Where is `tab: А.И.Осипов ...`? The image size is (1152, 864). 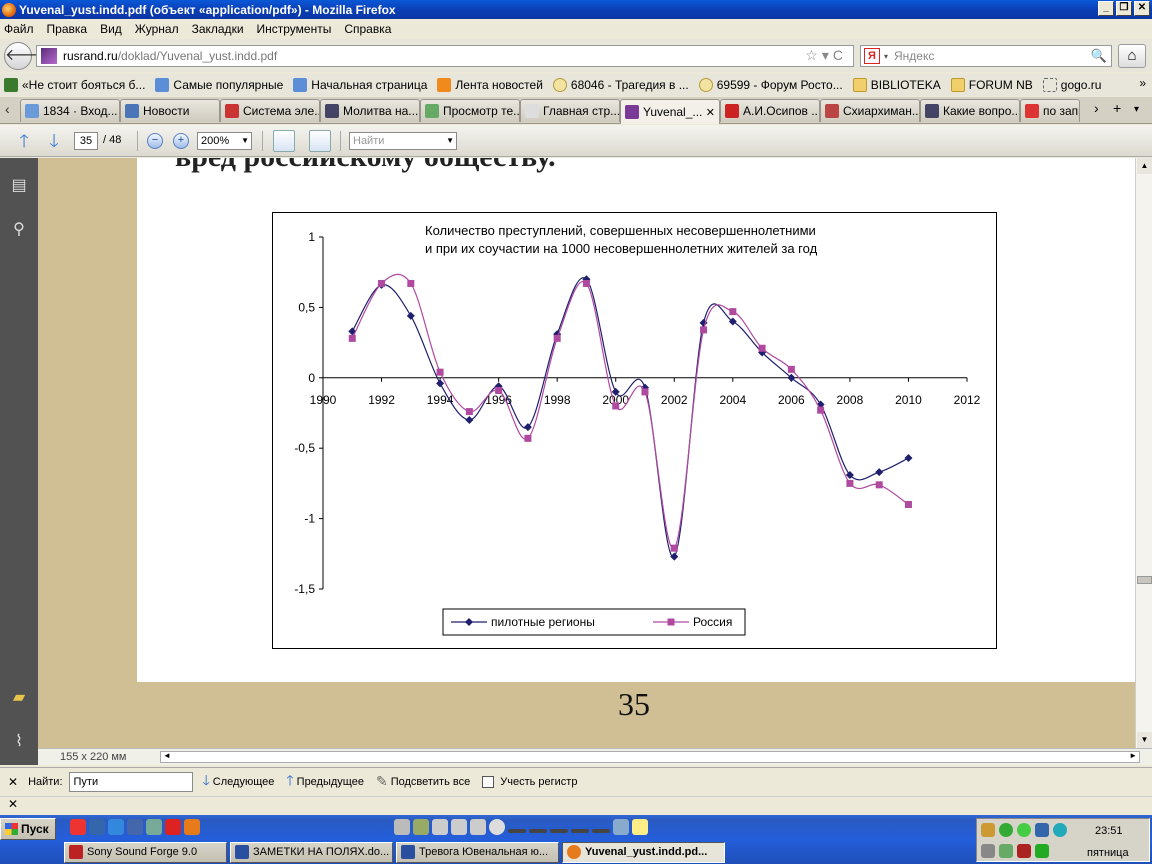
tab: А.И.Осипов ... is located at coordinates (770, 110).